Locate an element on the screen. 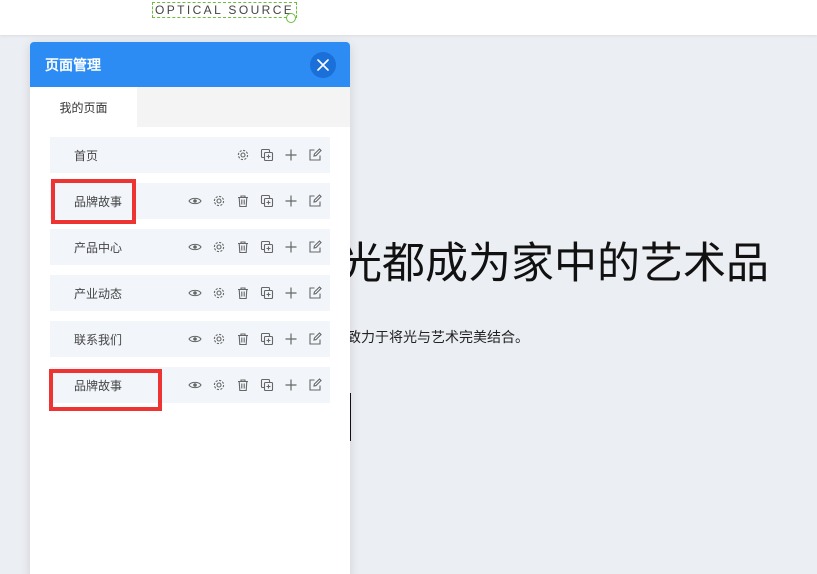 This screenshot has width=817, height=574. close-button is located at coordinates (323, 64).